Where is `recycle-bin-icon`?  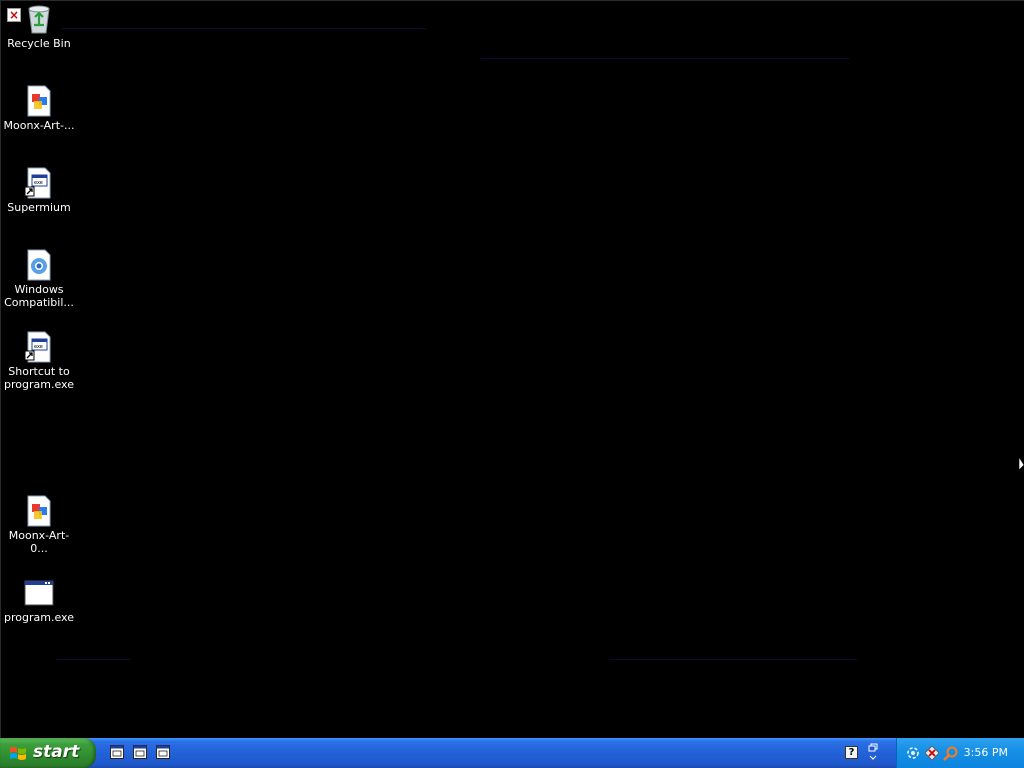 recycle-bin-icon is located at coordinates (39, 19).